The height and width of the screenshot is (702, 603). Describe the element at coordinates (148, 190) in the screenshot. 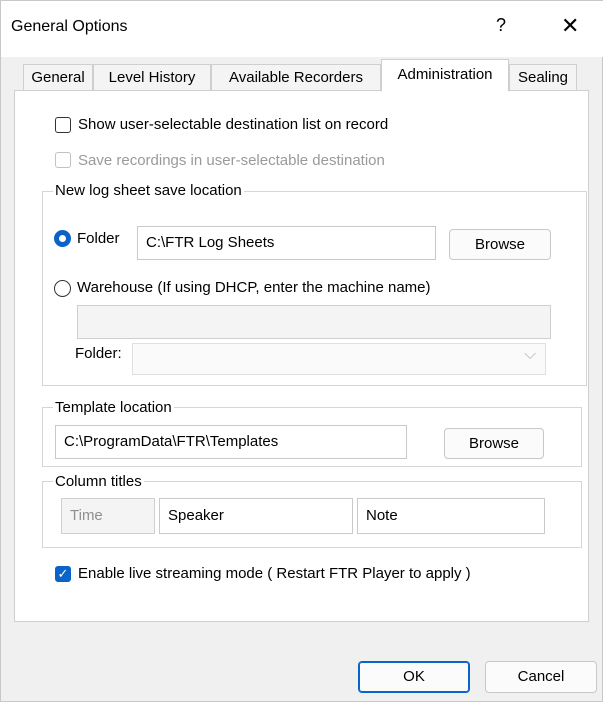

I see `log-sheet-location-legend: New log sheet save location` at that location.